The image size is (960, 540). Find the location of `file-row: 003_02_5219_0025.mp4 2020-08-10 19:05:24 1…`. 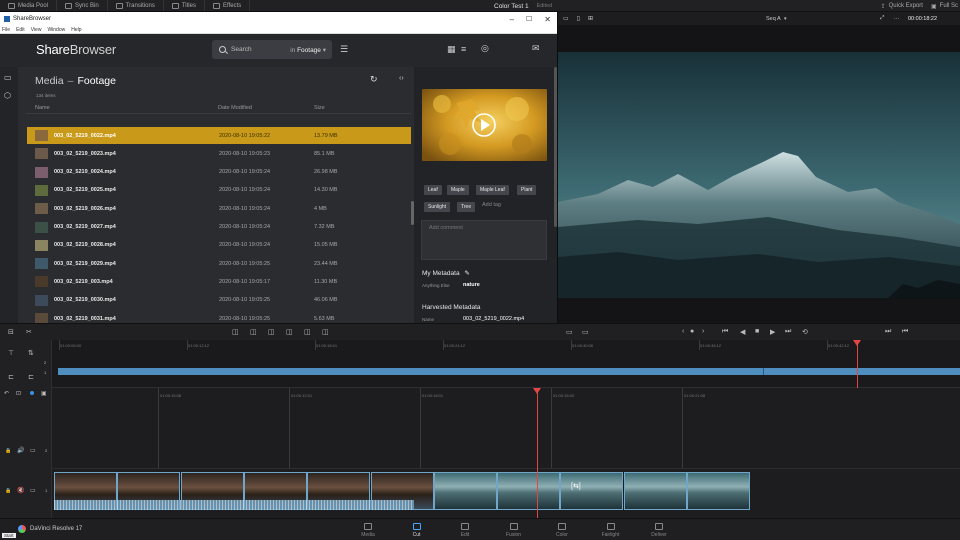

file-row: 003_02_5219_0025.mp4 2020-08-10 19:05:24 1… is located at coordinates (219, 190).